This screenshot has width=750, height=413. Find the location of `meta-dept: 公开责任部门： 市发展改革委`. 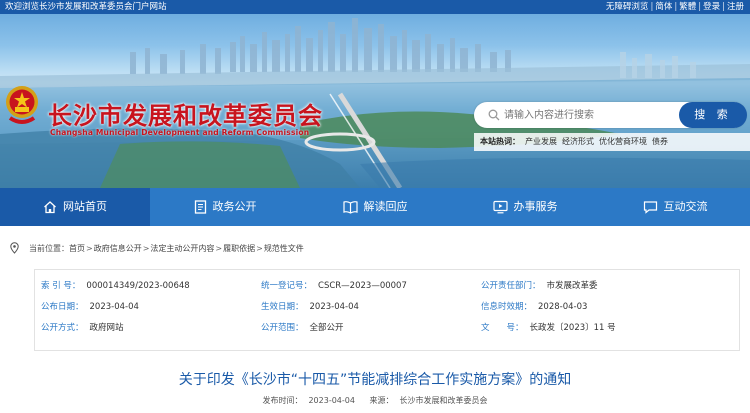

meta-dept: 公开责任部门： 市发展改革委 is located at coordinates (539, 286).